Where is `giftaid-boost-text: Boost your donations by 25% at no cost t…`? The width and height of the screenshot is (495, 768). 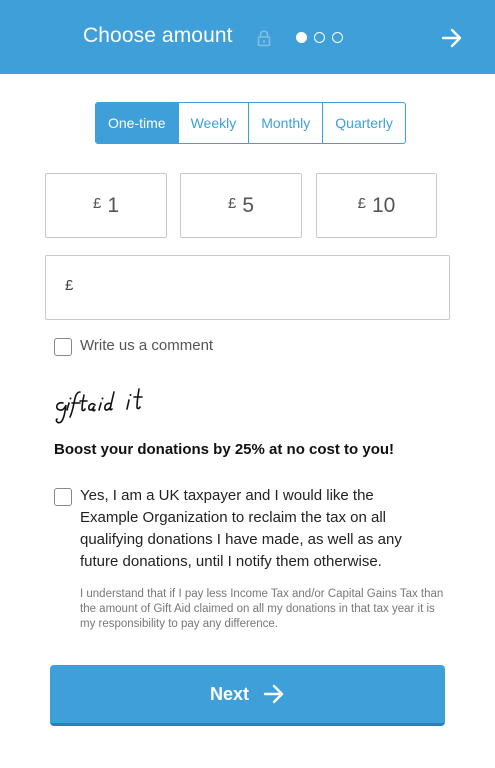
giftaid-boost-text: Boost your donations by 25% at no cost t… is located at coordinates (224, 449).